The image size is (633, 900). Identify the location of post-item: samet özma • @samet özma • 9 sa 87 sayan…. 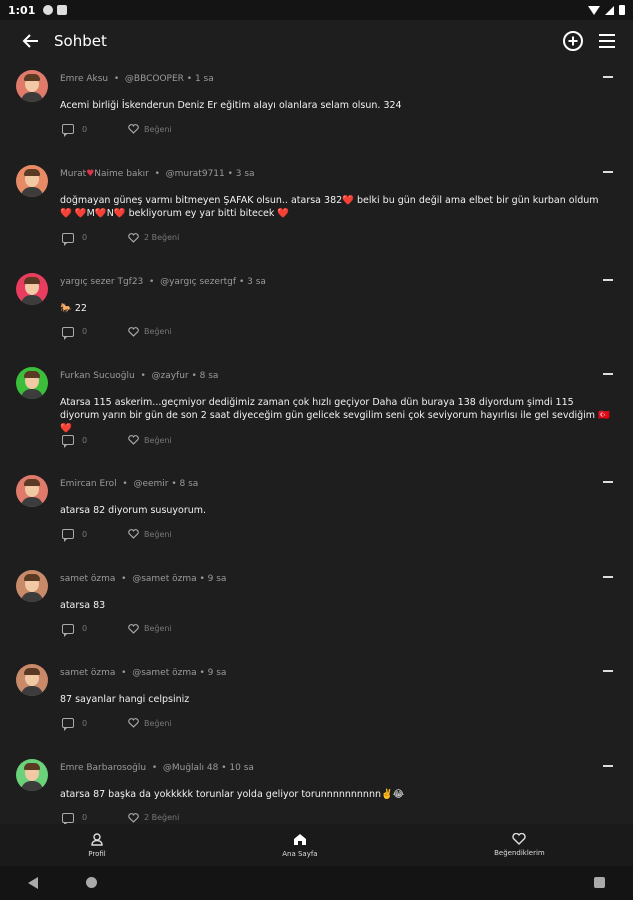
(316, 703).